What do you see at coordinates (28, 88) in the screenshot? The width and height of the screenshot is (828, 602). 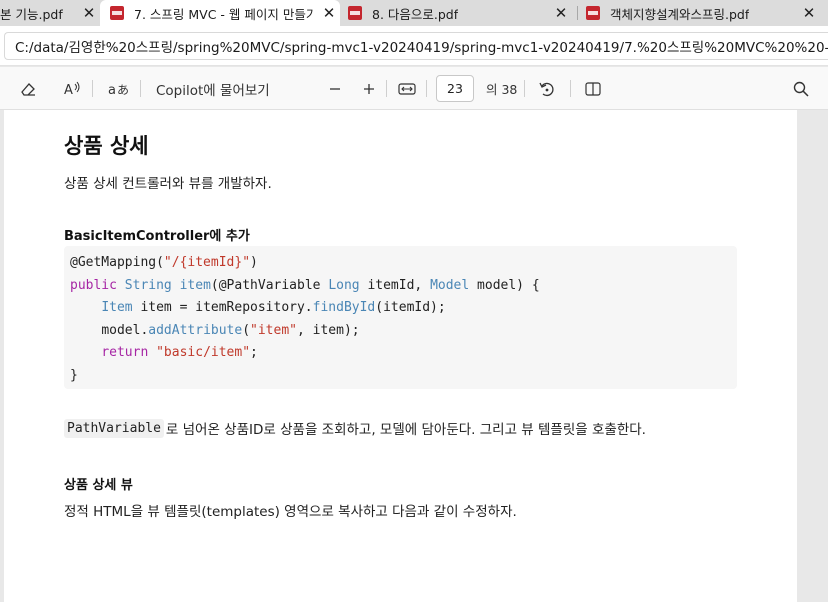 I see `eraser-icon` at bounding box center [28, 88].